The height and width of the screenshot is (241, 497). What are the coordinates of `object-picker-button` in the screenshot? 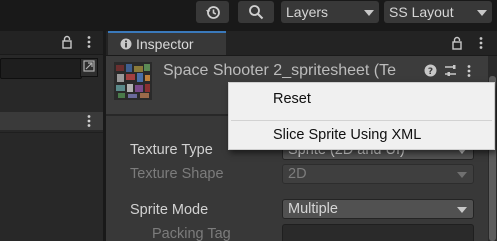 It's located at (89, 67).